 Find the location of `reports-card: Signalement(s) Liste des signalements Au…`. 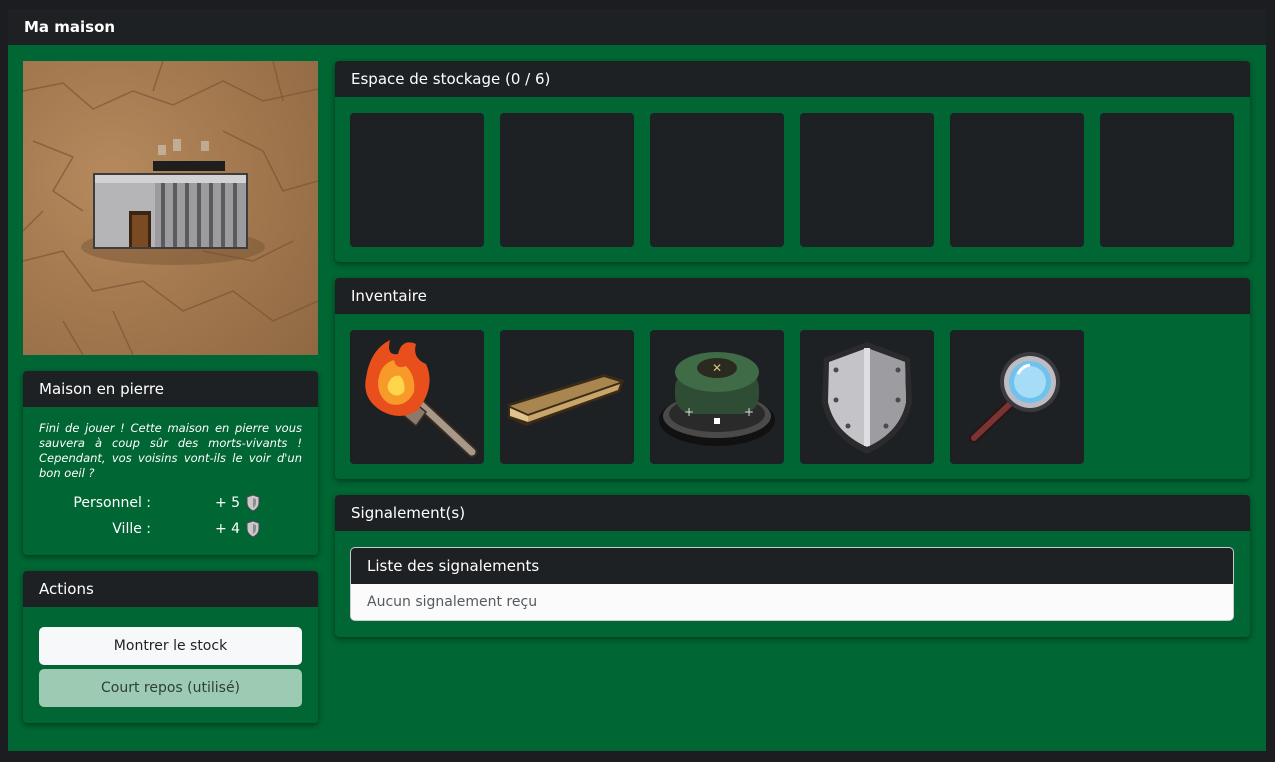

reports-card: Signalement(s) Liste des signalements Au… is located at coordinates (792, 566).